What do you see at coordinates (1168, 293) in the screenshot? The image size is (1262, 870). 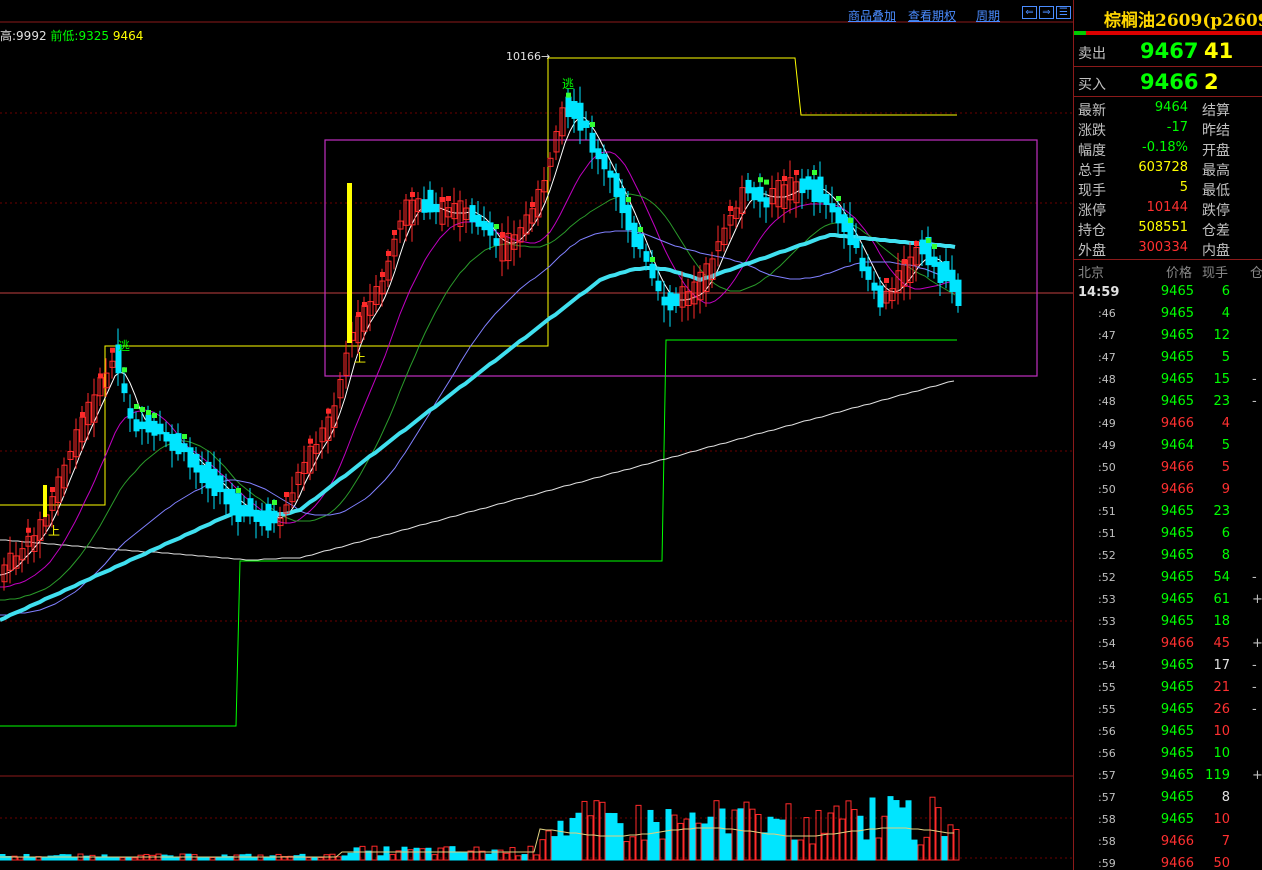 I see `tick-row: 14:59 9465 6` at bounding box center [1168, 293].